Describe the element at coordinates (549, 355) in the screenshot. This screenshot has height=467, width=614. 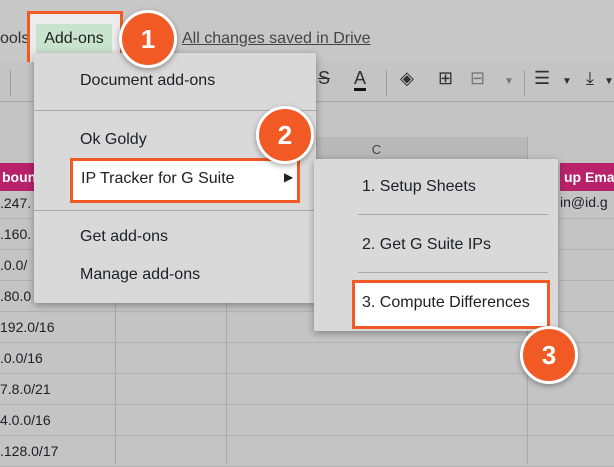
I see `step-callout-3: 3` at that location.